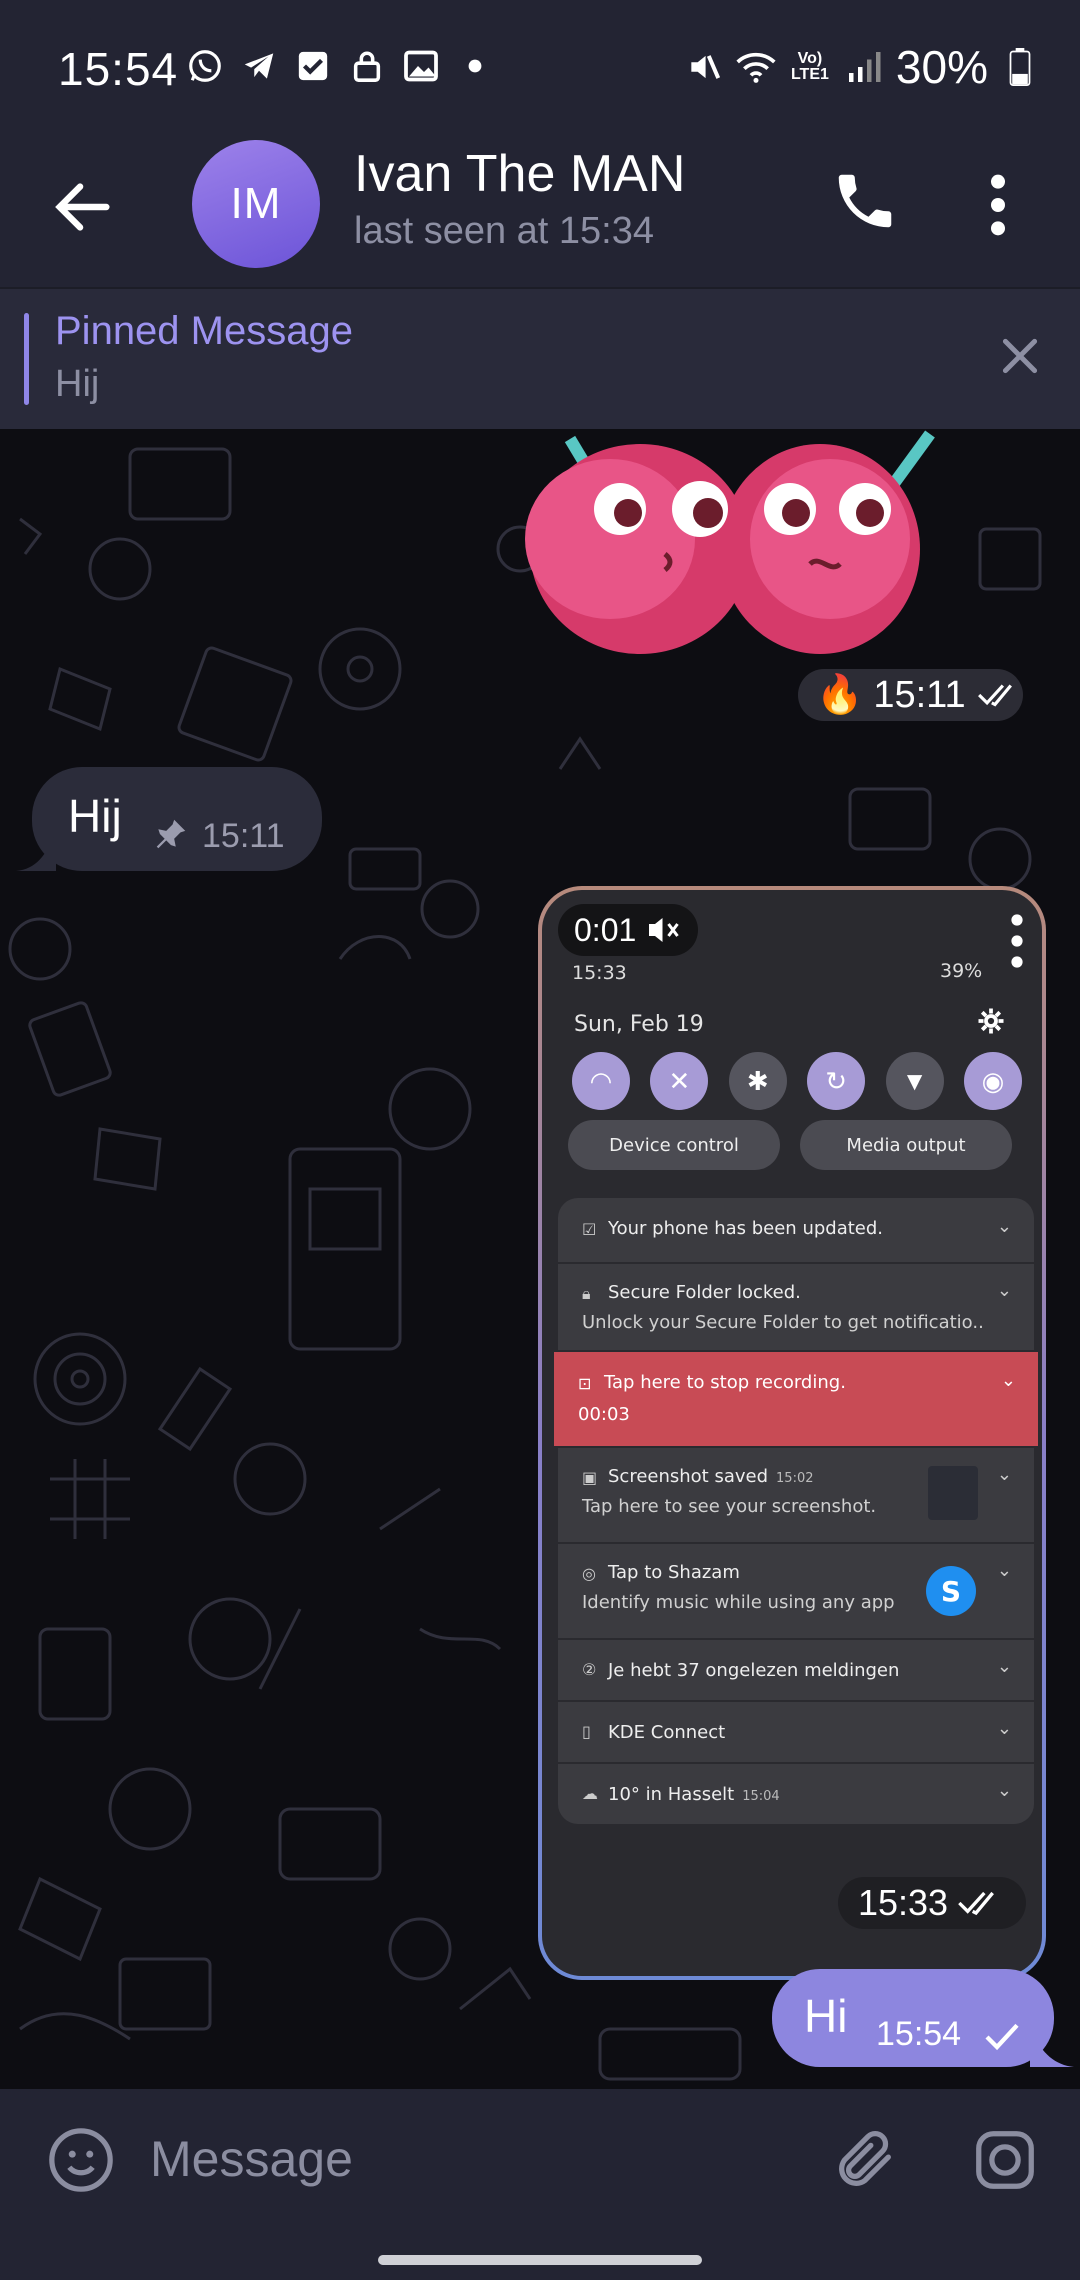  What do you see at coordinates (746, 1228) in the screenshot?
I see `notification-title: Your phone has been updated.` at bounding box center [746, 1228].